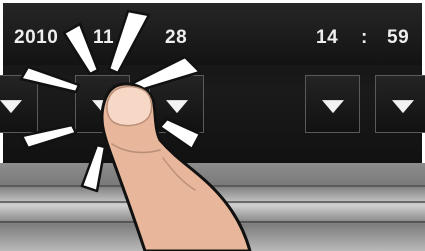  Describe the element at coordinates (104, 37) in the screenshot. I see `month-value: 11` at that location.